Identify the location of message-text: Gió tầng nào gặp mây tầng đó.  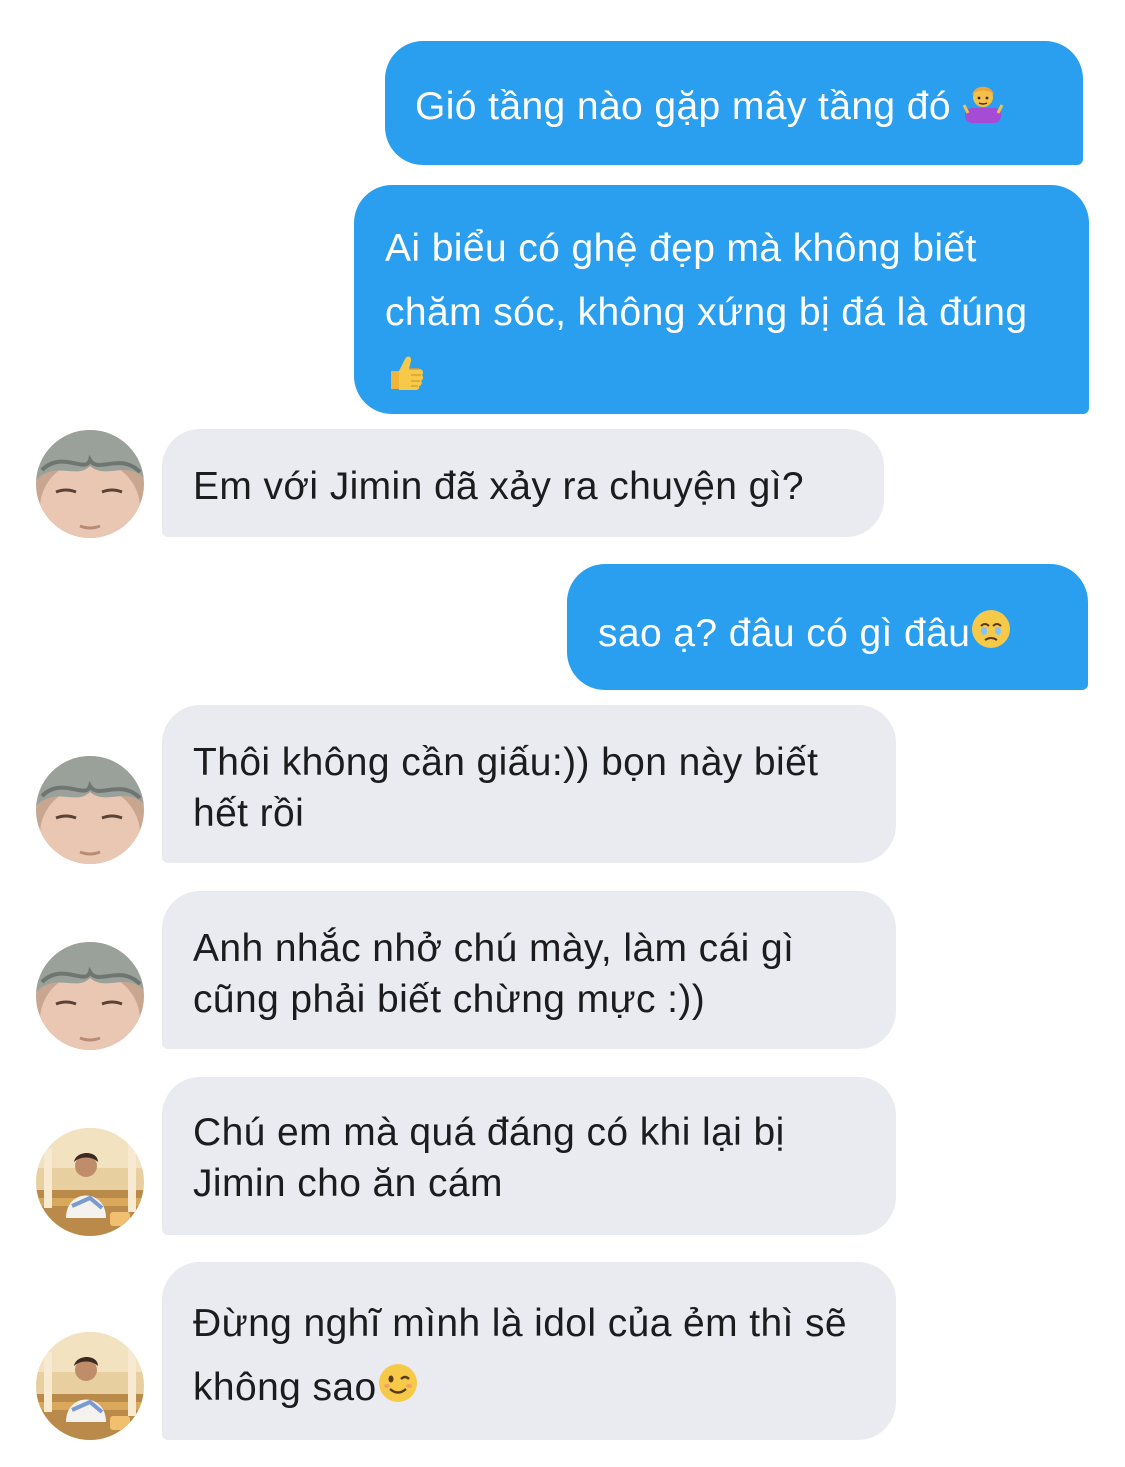
(683, 106).